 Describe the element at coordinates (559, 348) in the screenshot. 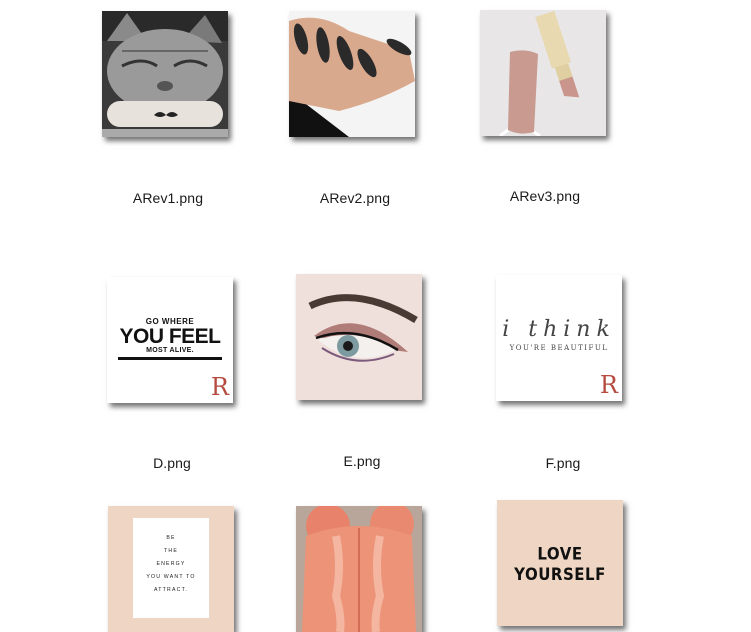

I see `quote-line-2: YOU'RE BEAUTIFUL` at that location.